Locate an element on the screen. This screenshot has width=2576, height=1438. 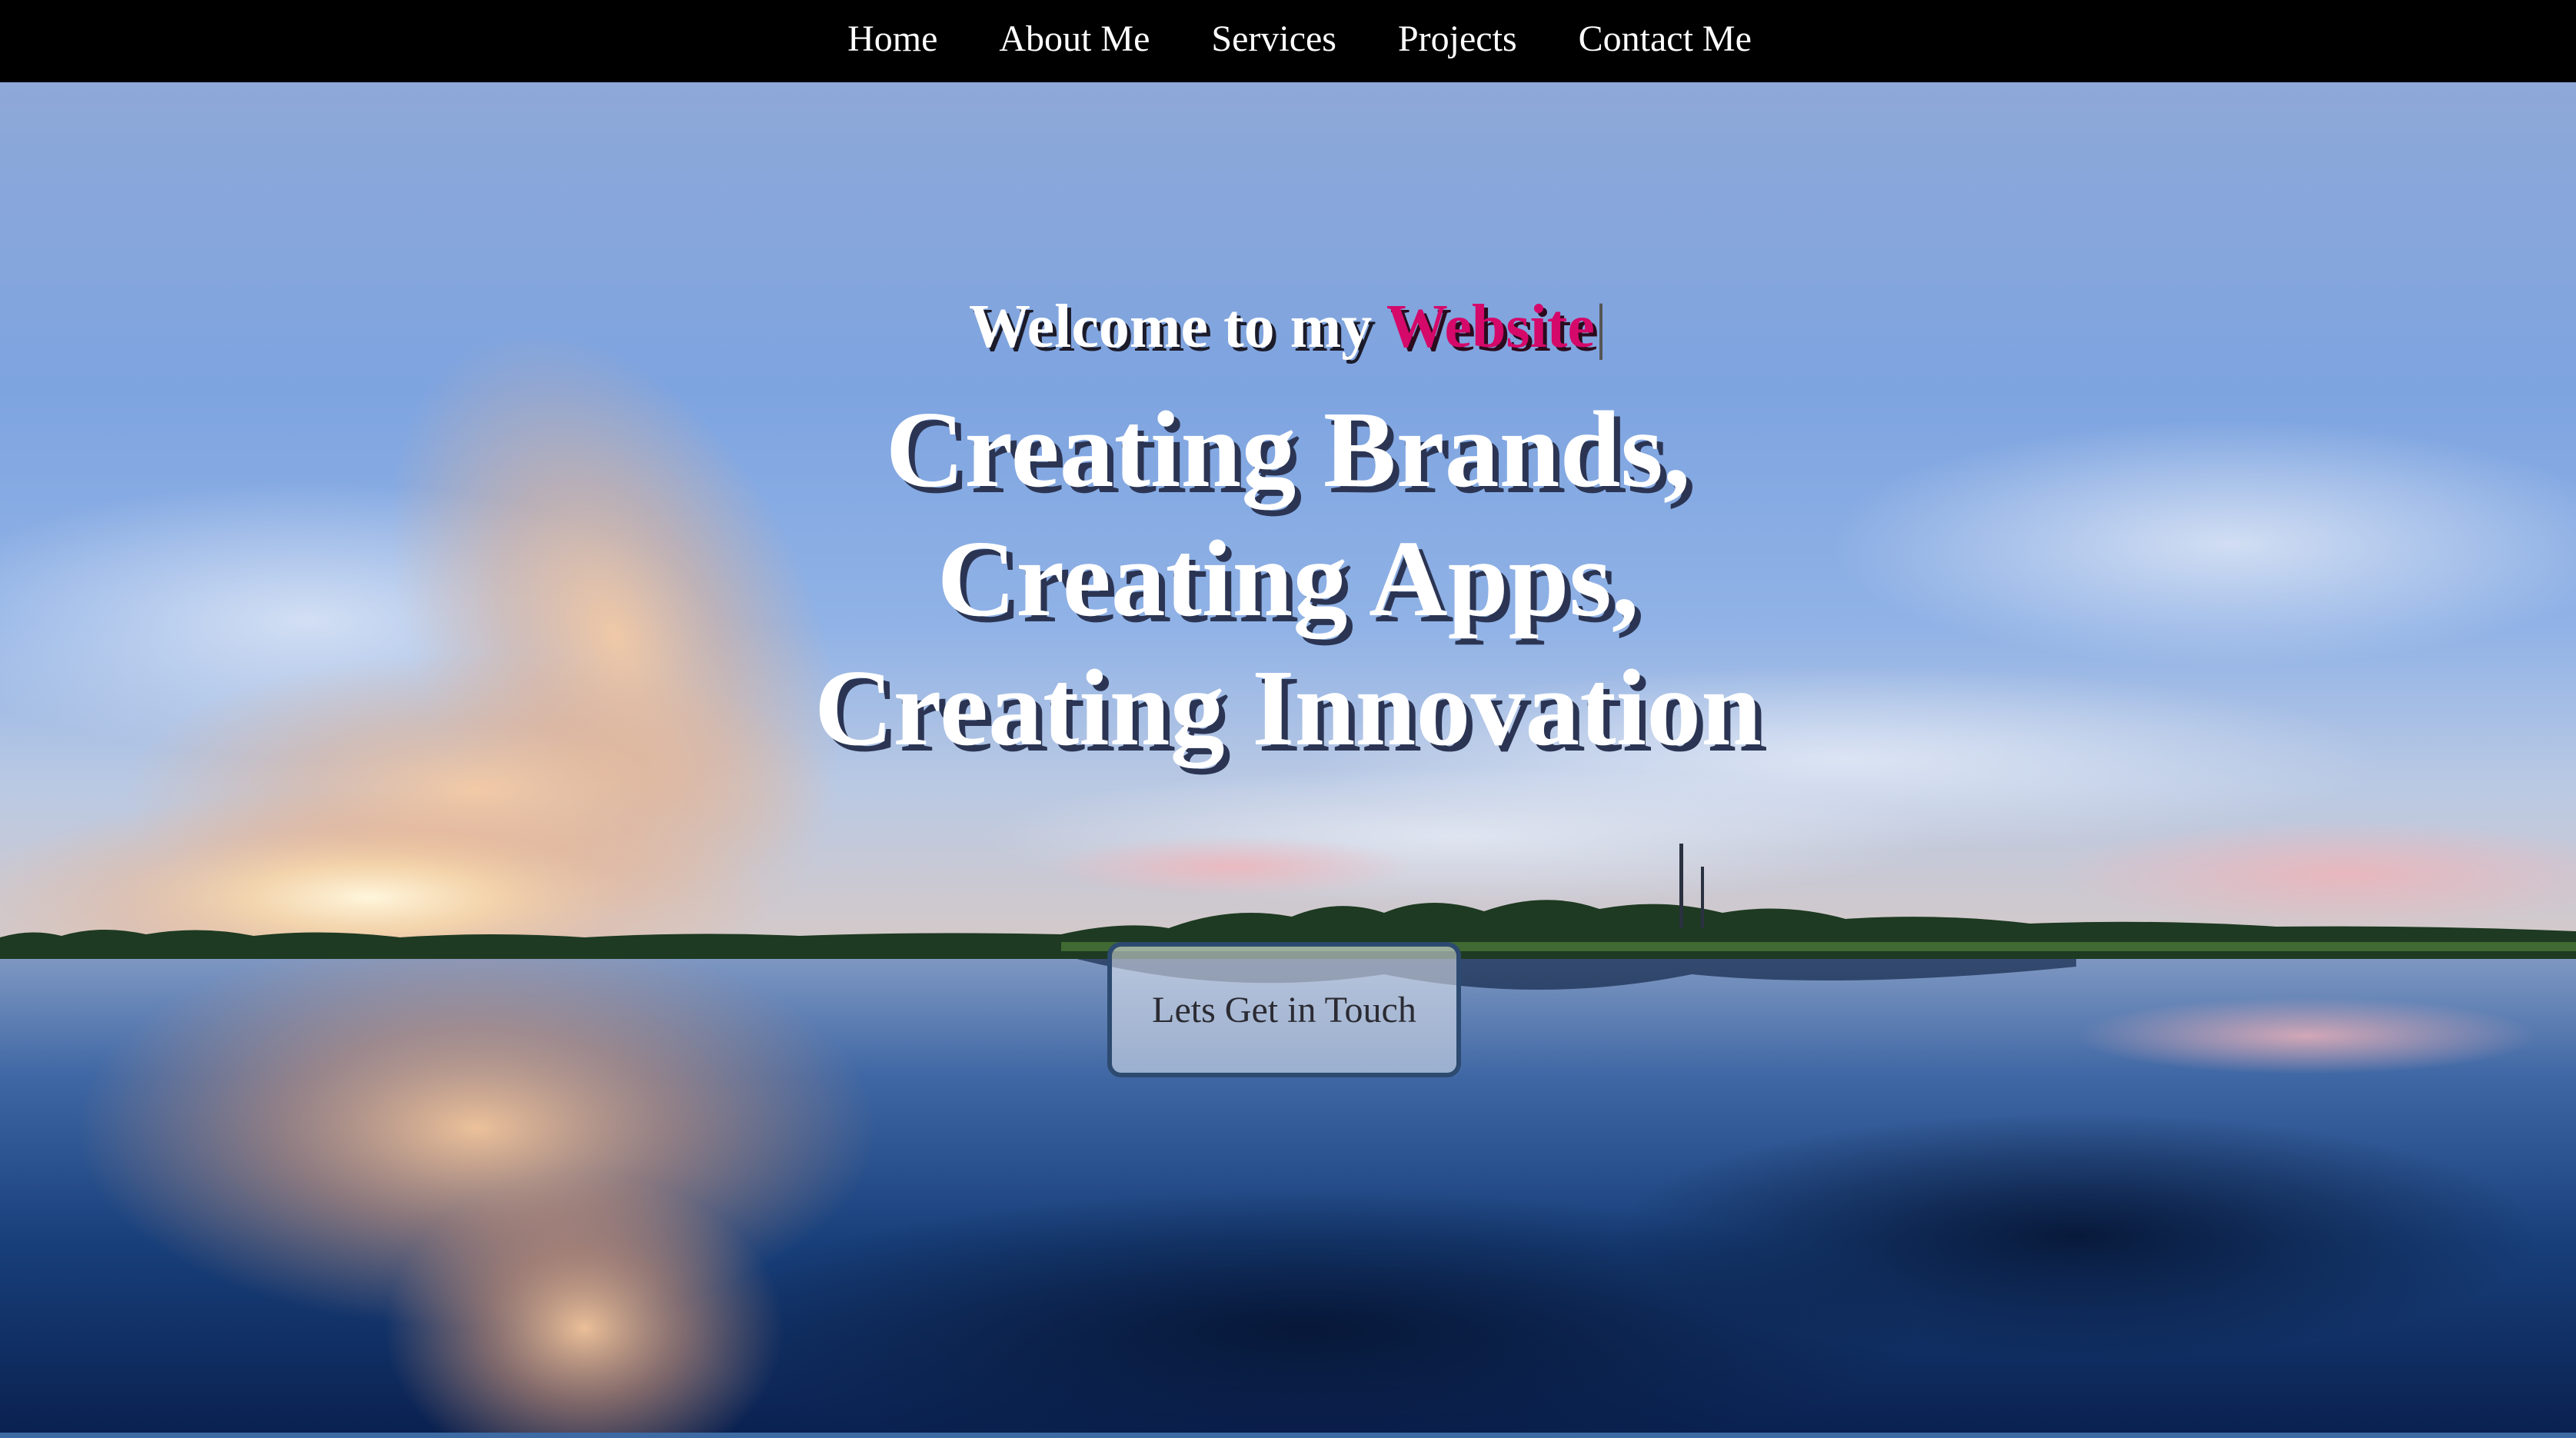
nav-link-projects: Projects is located at coordinates (1457, 38).